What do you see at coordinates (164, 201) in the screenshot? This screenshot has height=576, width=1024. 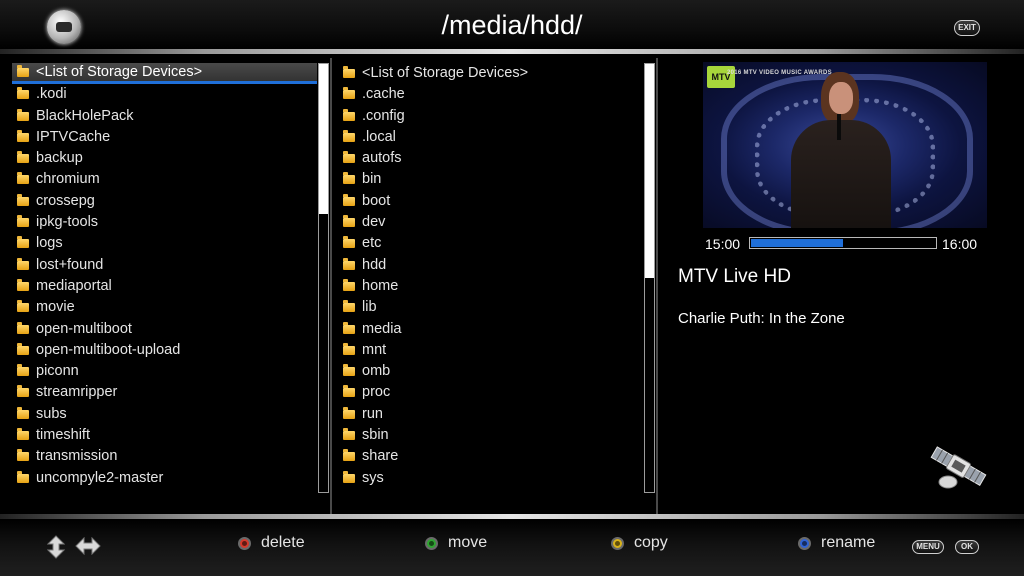 I see `folder-item: crossepg` at bounding box center [164, 201].